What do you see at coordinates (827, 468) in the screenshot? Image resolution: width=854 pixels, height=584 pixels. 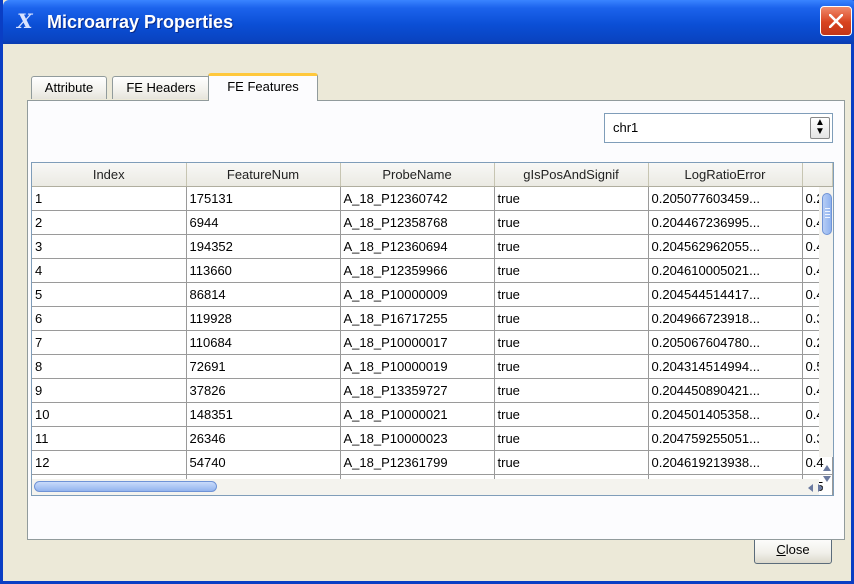 I see `scroll-up-icon` at bounding box center [827, 468].